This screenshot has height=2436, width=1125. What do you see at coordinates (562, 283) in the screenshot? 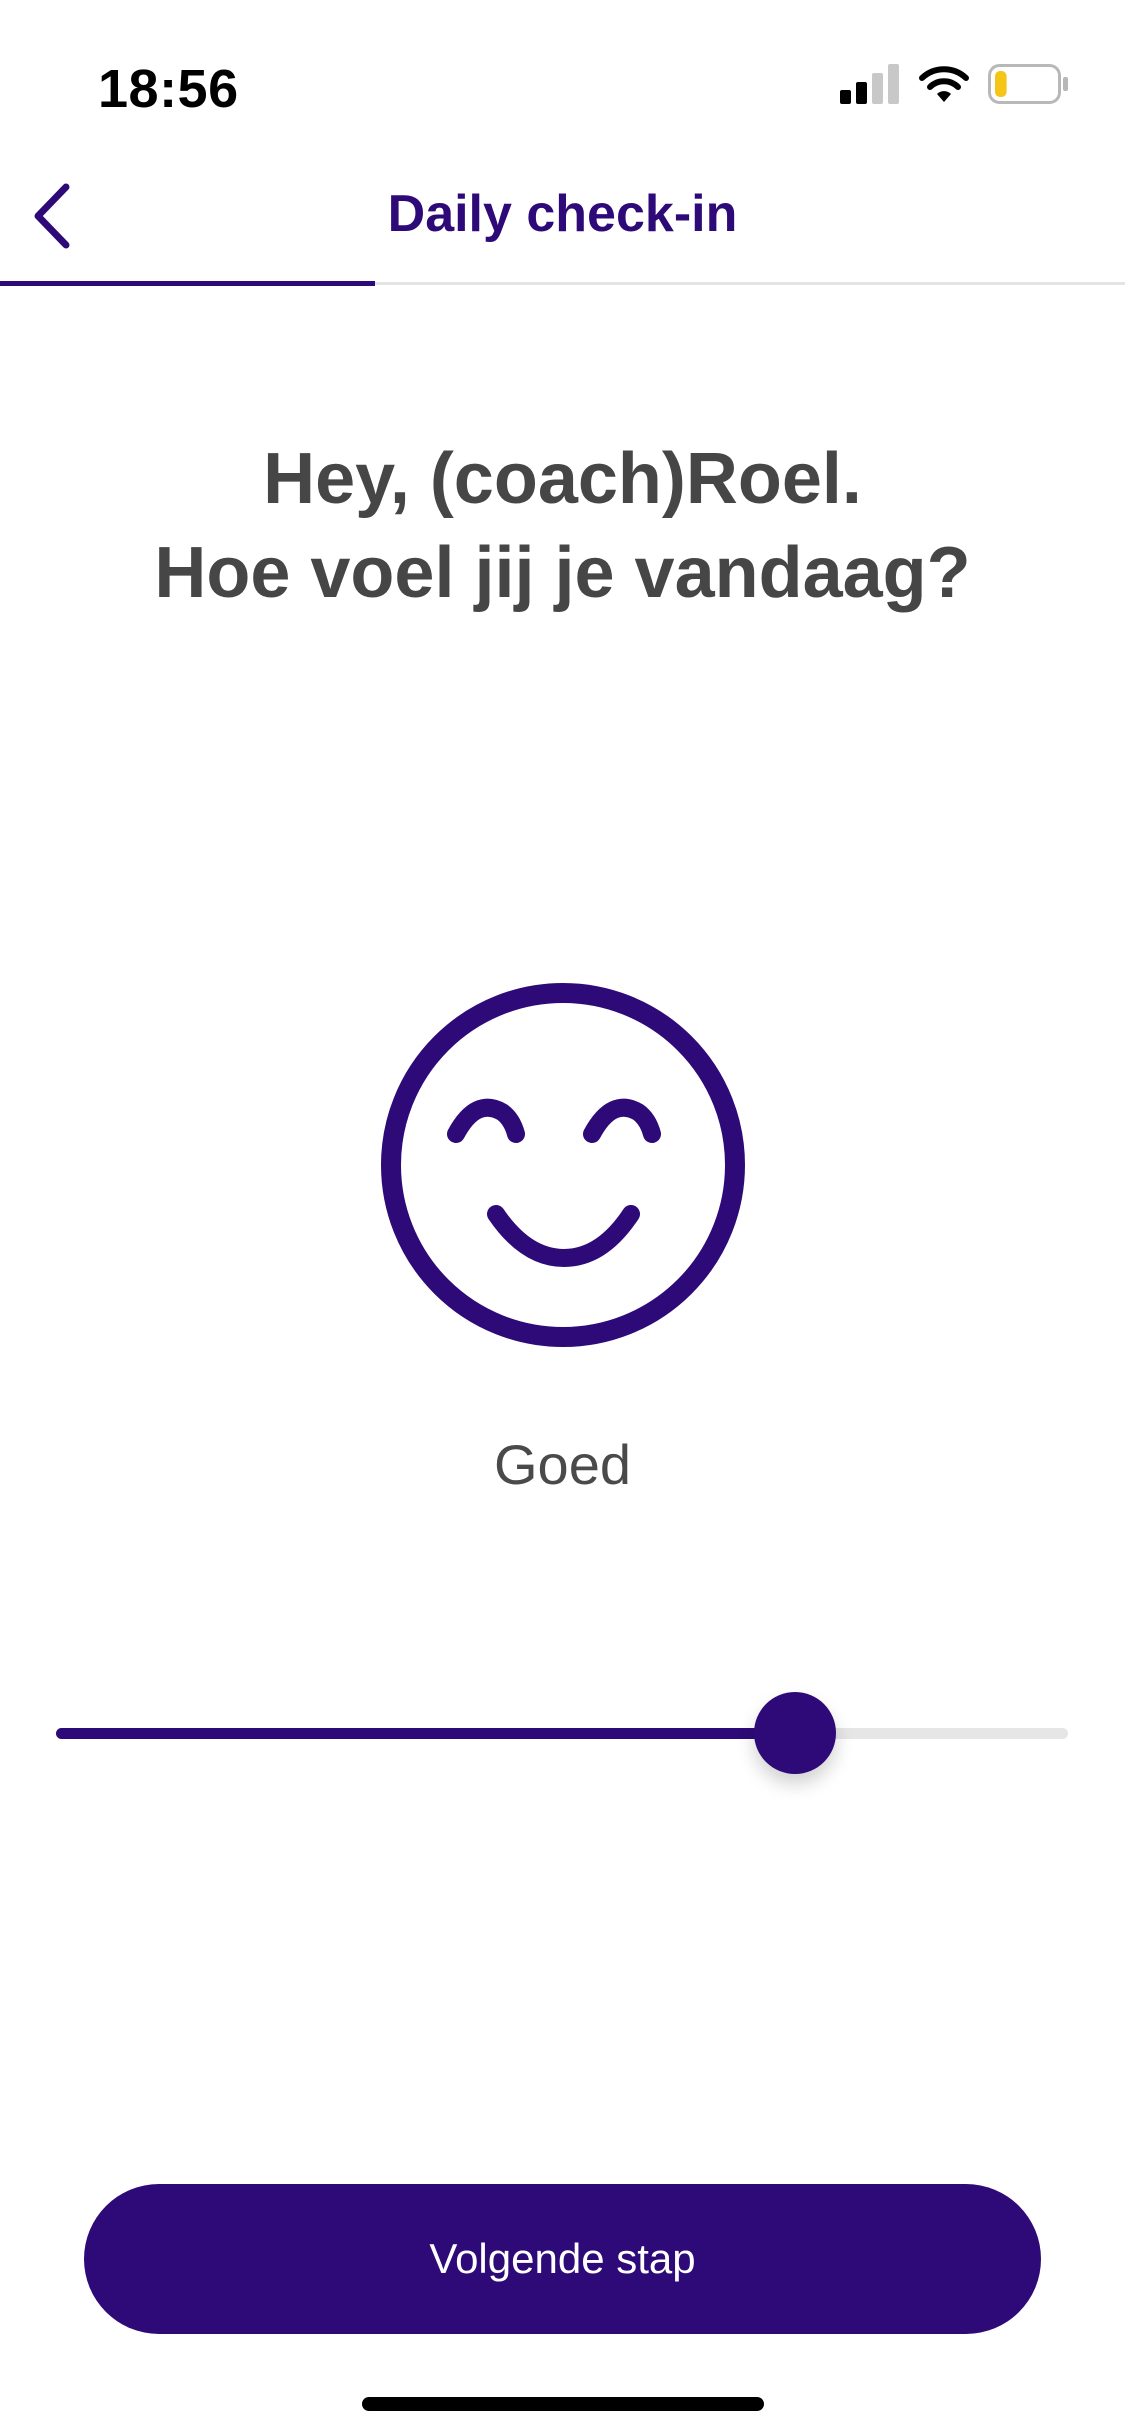
I see `checkin-progress-bar` at bounding box center [562, 283].